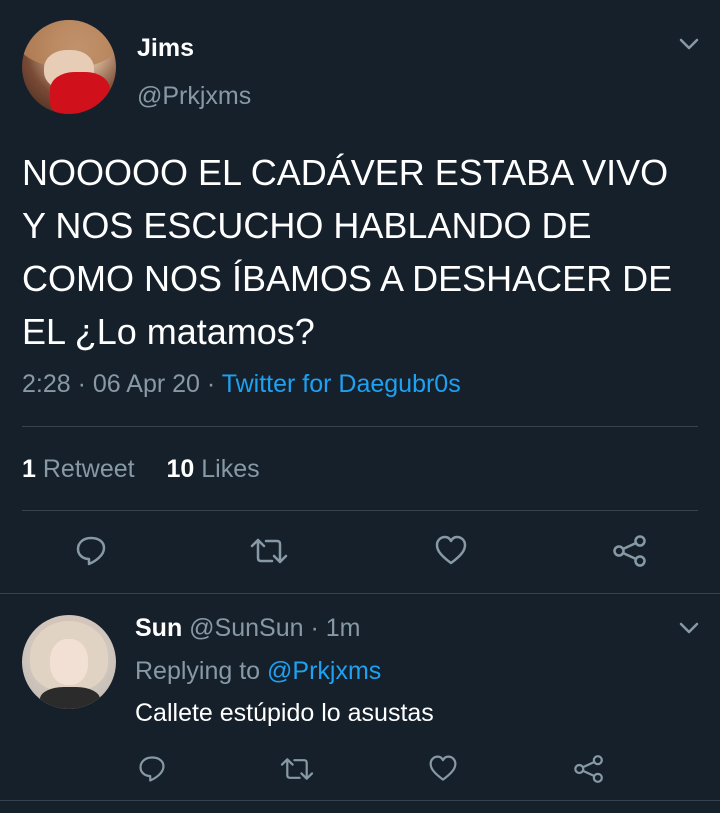  Describe the element at coordinates (158, 628) in the screenshot. I see `reply-author-name: Sun` at that location.